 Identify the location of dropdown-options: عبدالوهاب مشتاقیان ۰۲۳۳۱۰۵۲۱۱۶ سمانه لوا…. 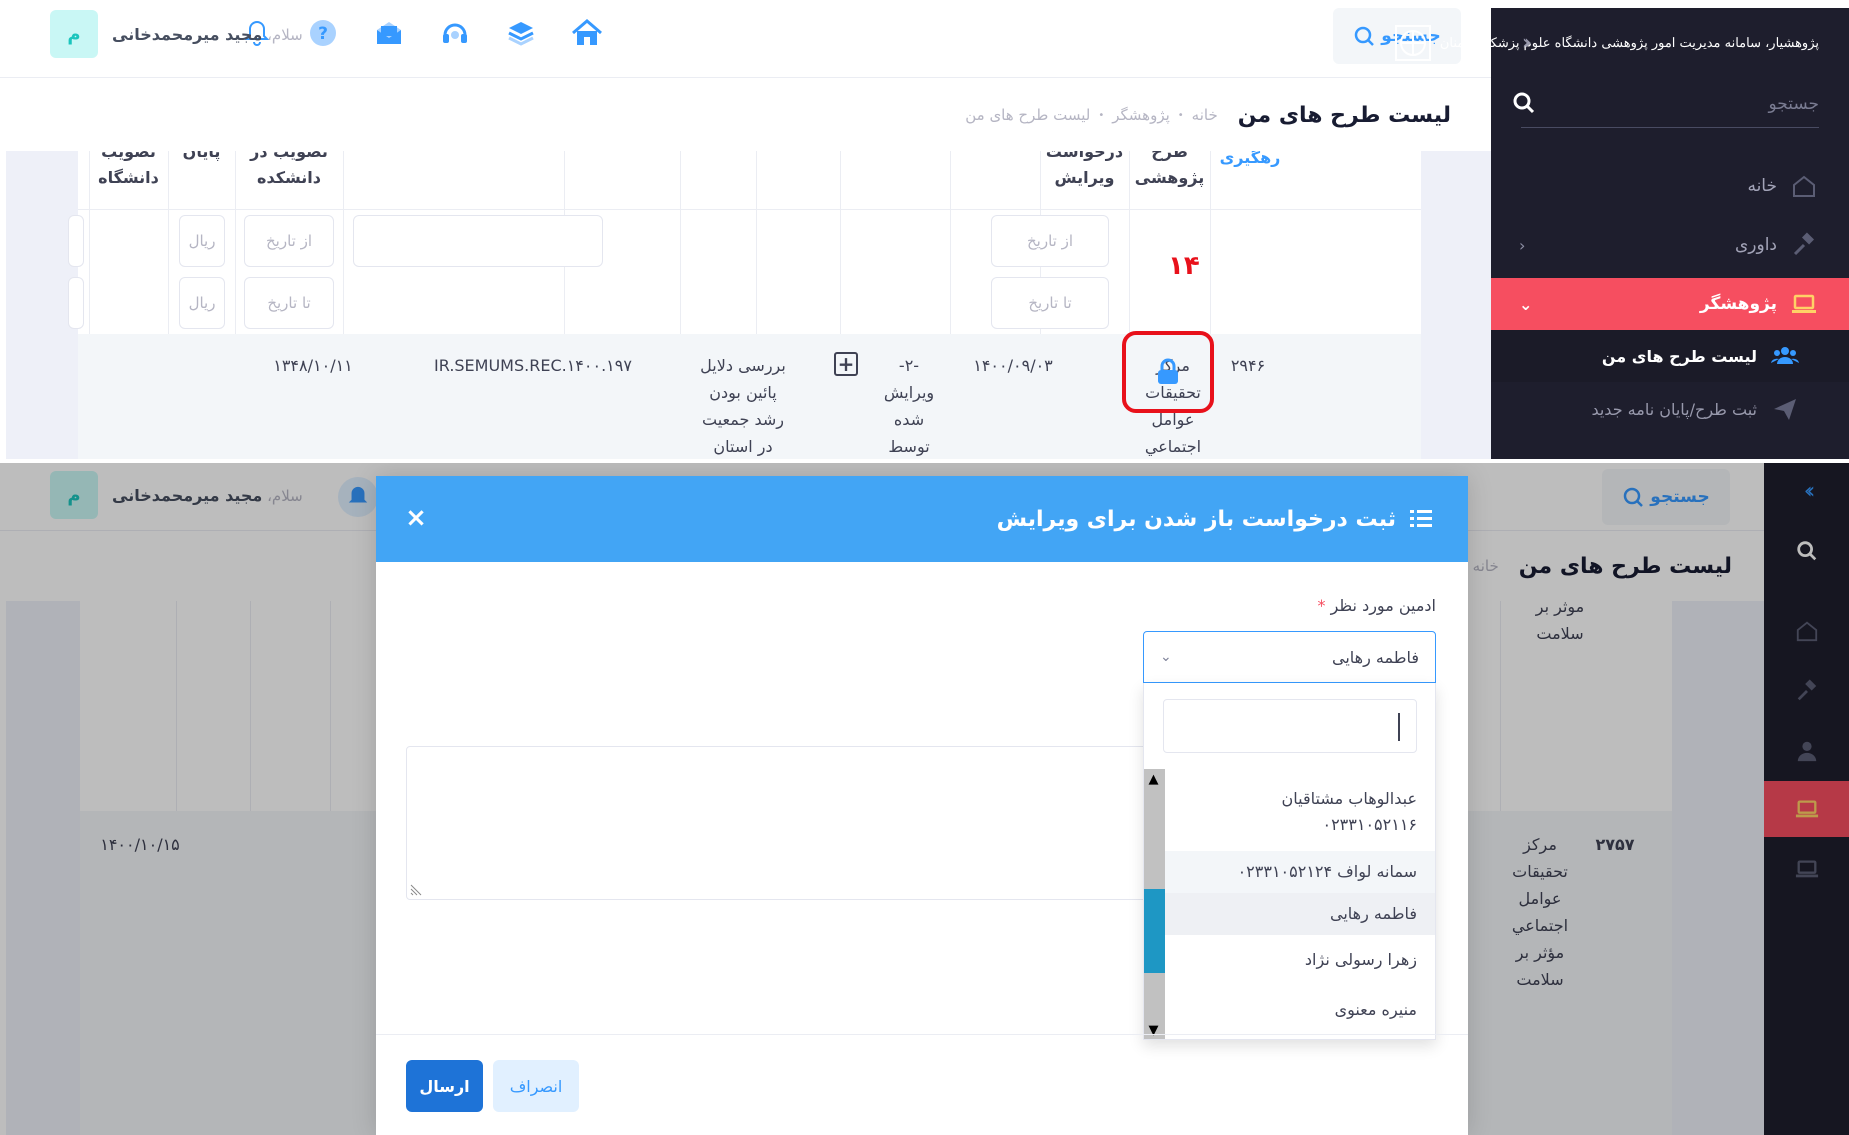
(1289, 904).